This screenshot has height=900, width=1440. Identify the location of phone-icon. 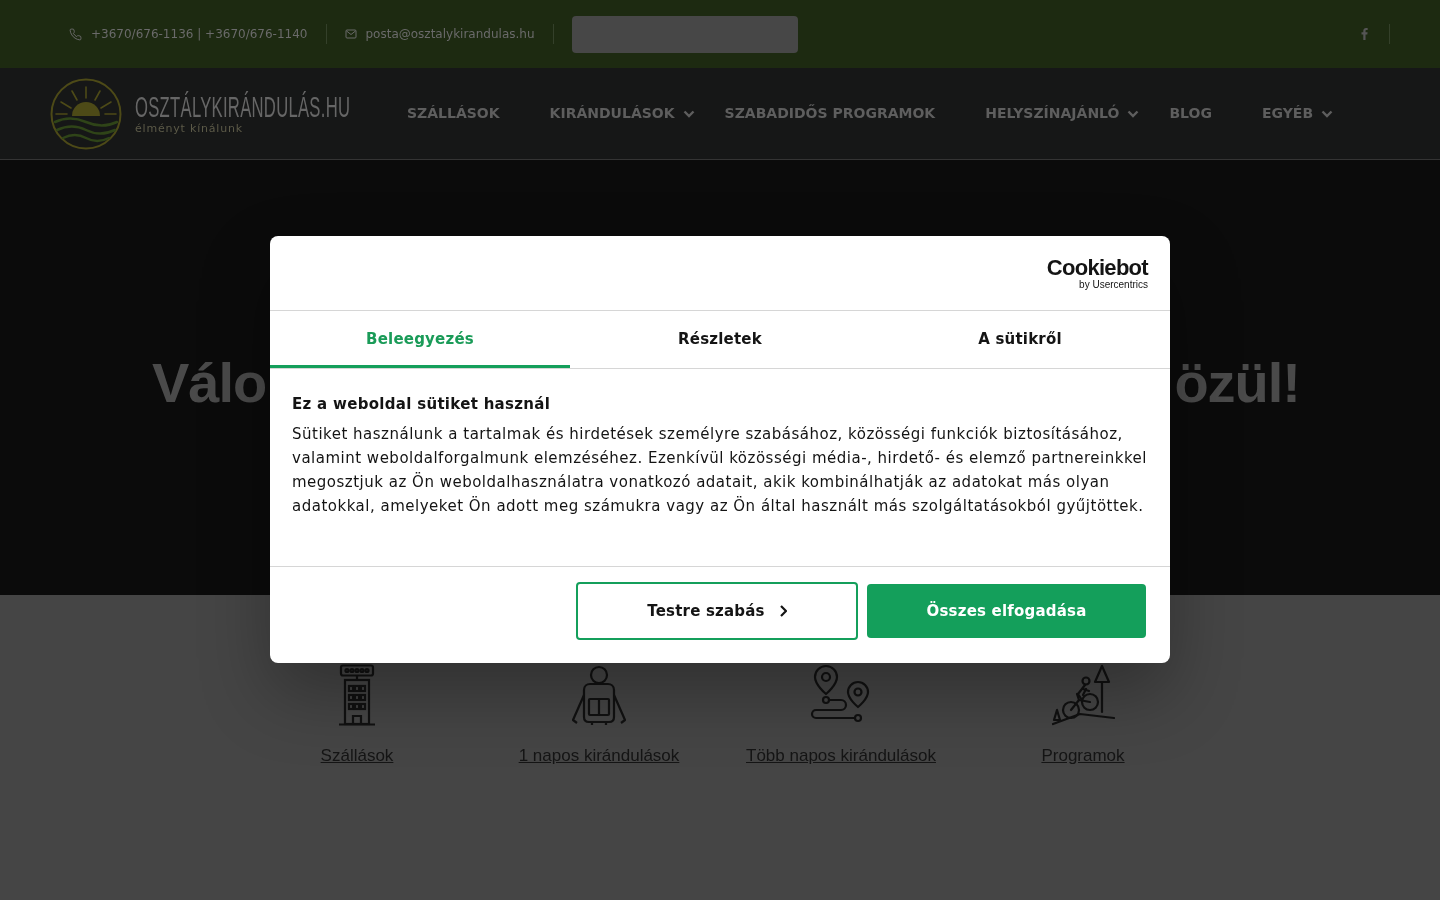
(75, 34).